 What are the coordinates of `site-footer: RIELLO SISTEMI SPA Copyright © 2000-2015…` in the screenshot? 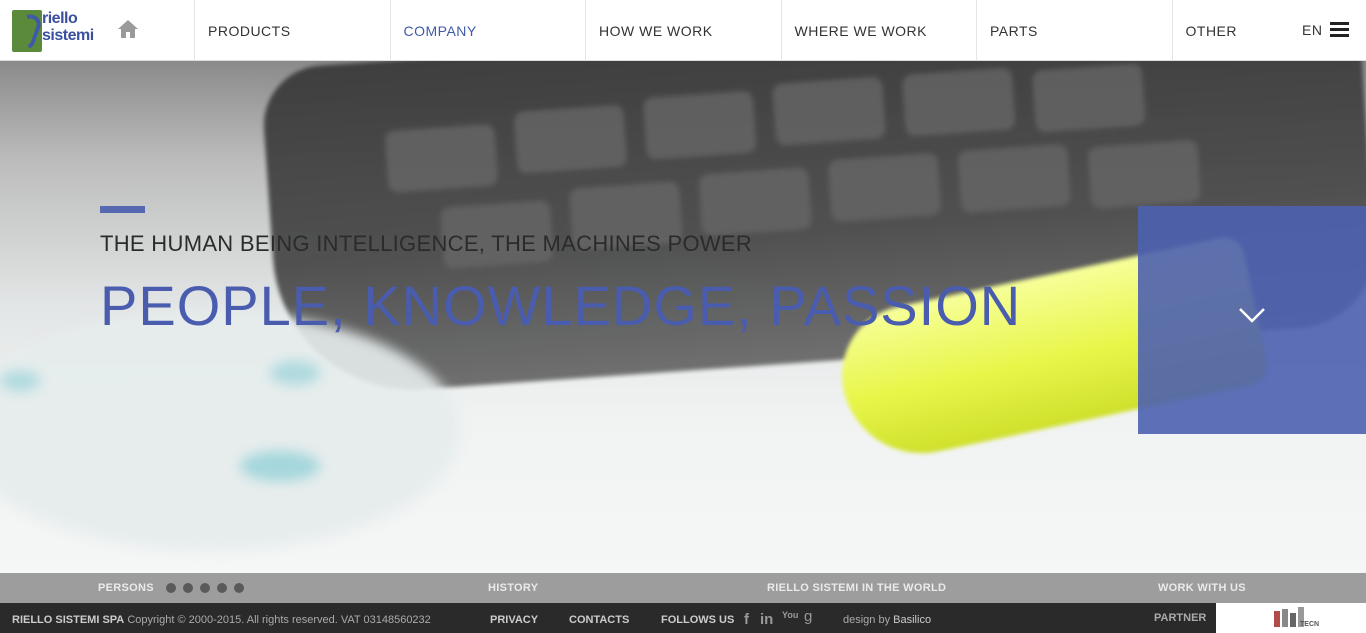 It's located at (683, 618).